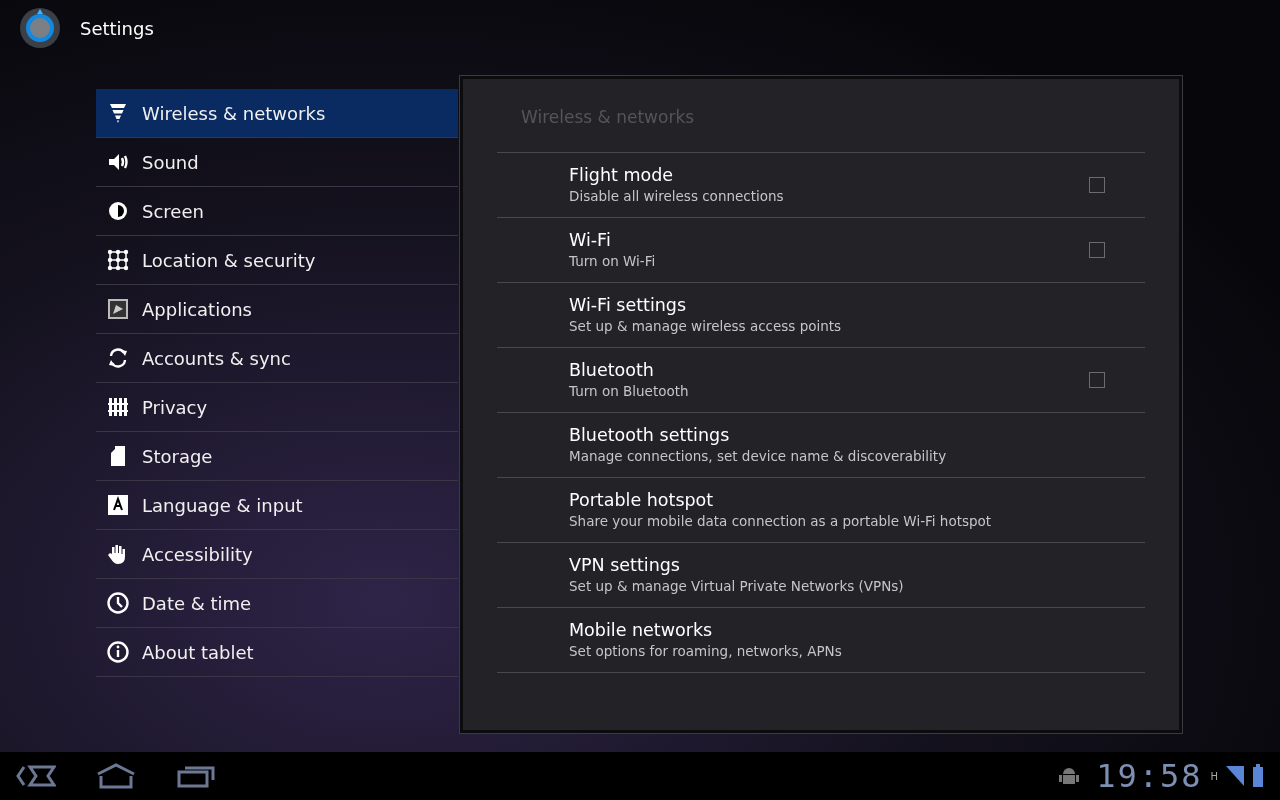  What do you see at coordinates (612, 369) in the screenshot?
I see `row-title: Bluetooth` at bounding box center [612, 369].